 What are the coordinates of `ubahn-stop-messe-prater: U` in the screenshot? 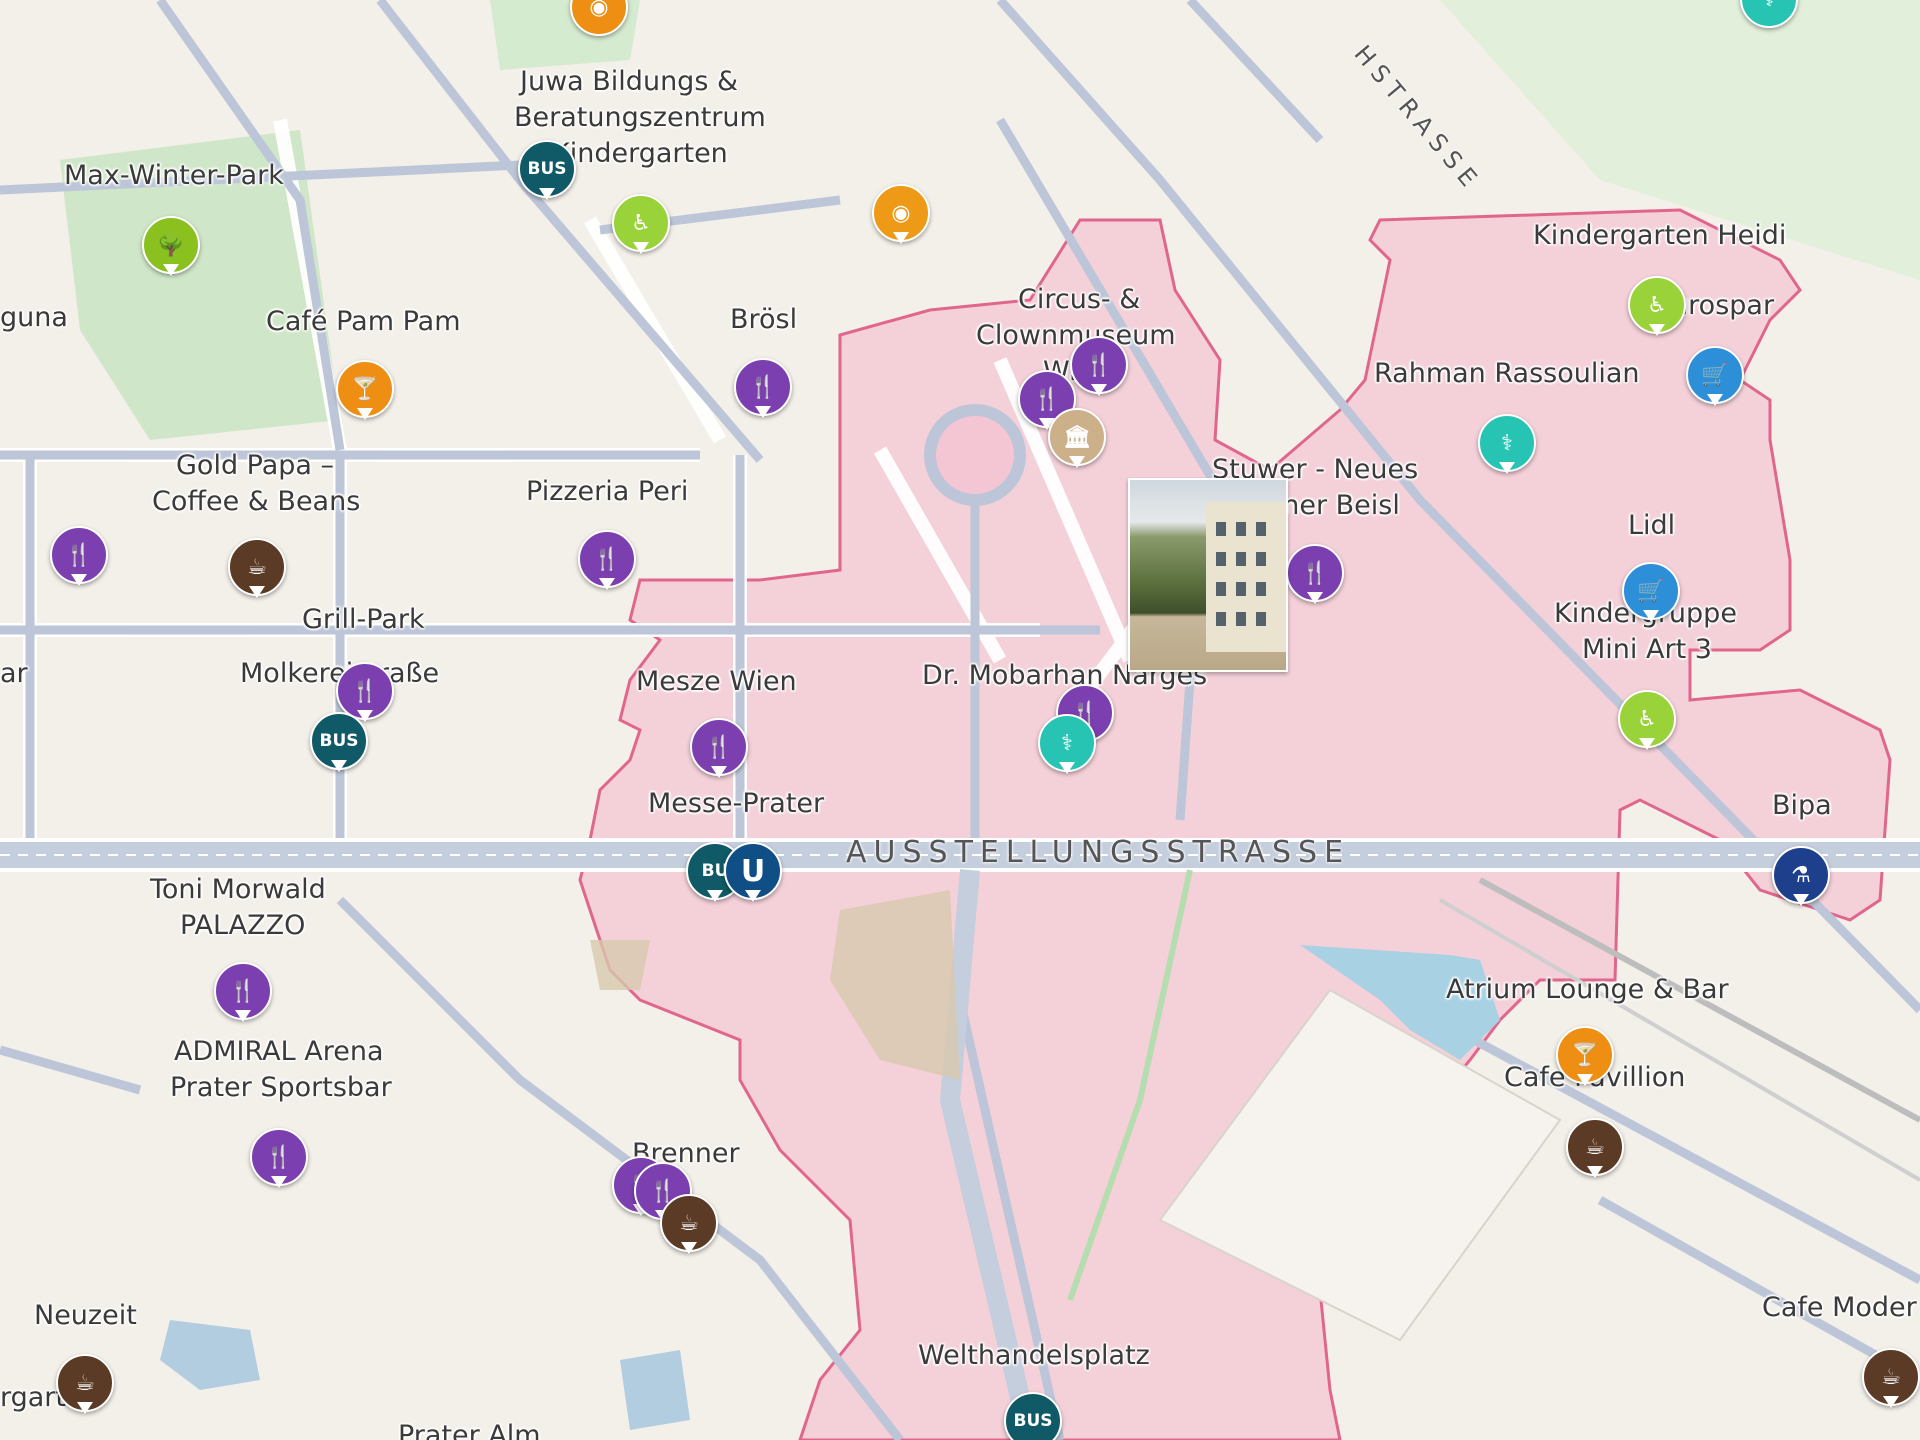 It's located at (753, 877).